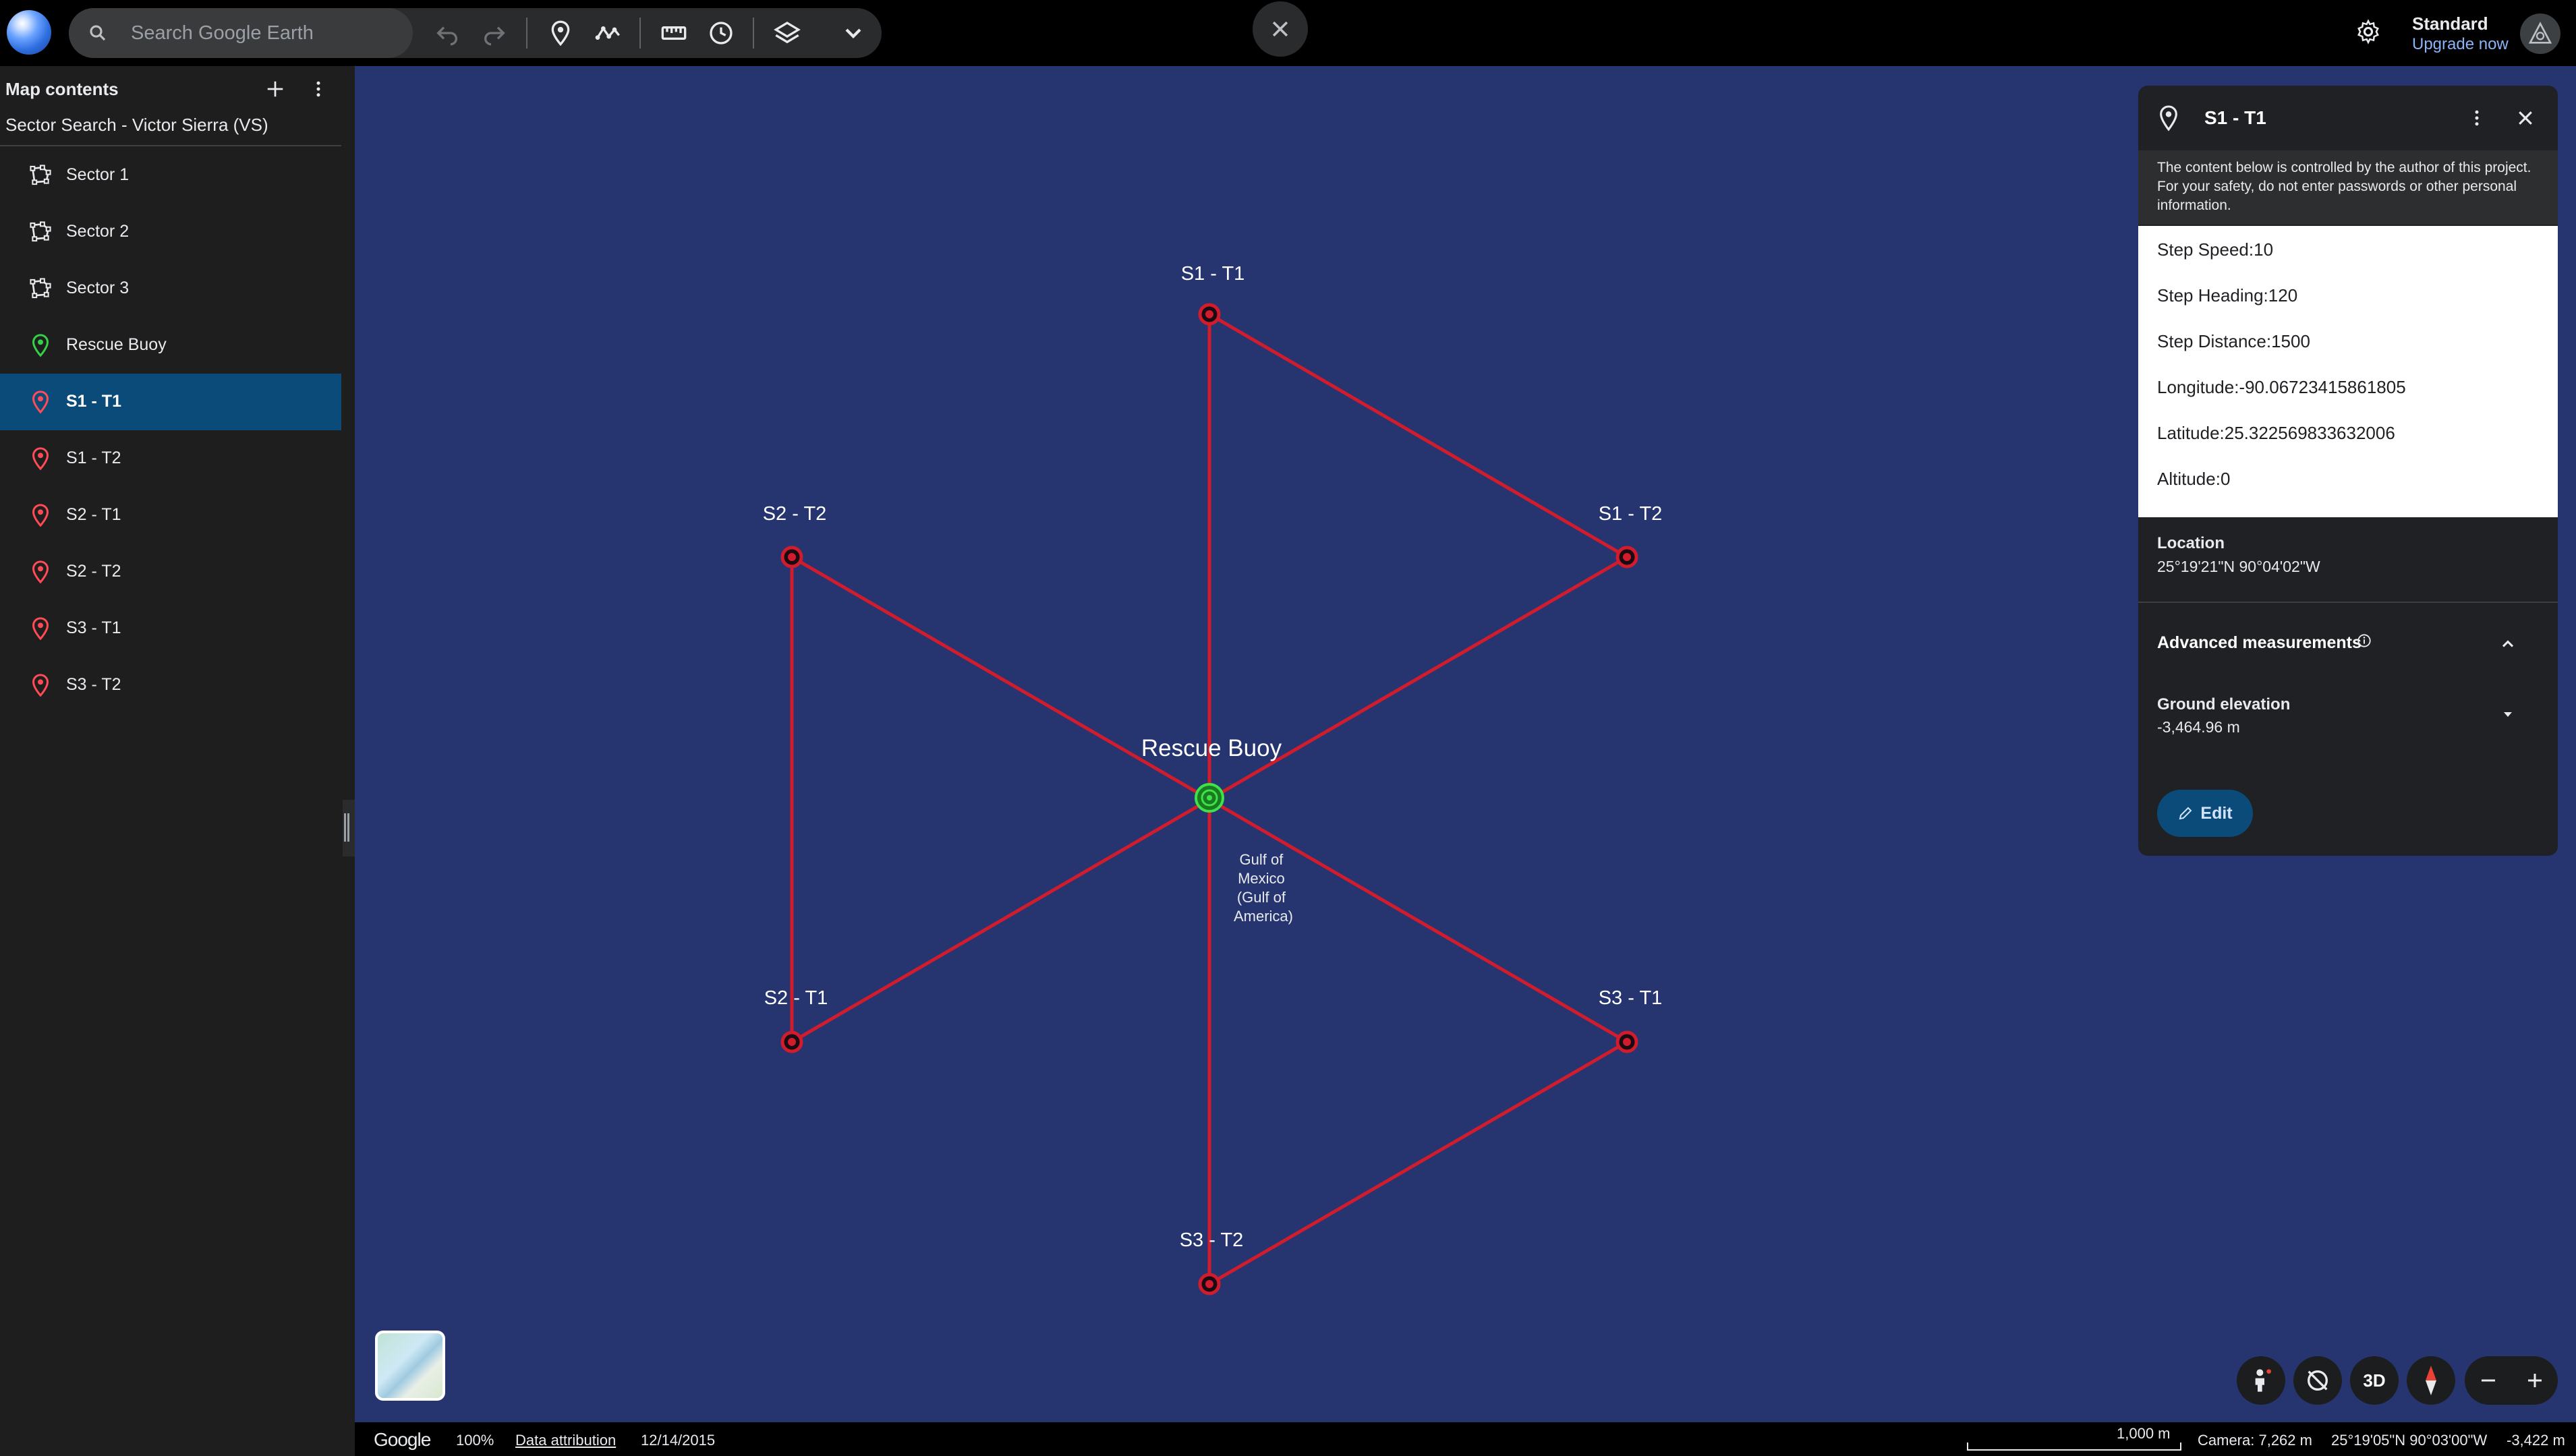 The width and height of the screenshot is (2576, 1456). I want to click on resize-handle, so click(346, 827).